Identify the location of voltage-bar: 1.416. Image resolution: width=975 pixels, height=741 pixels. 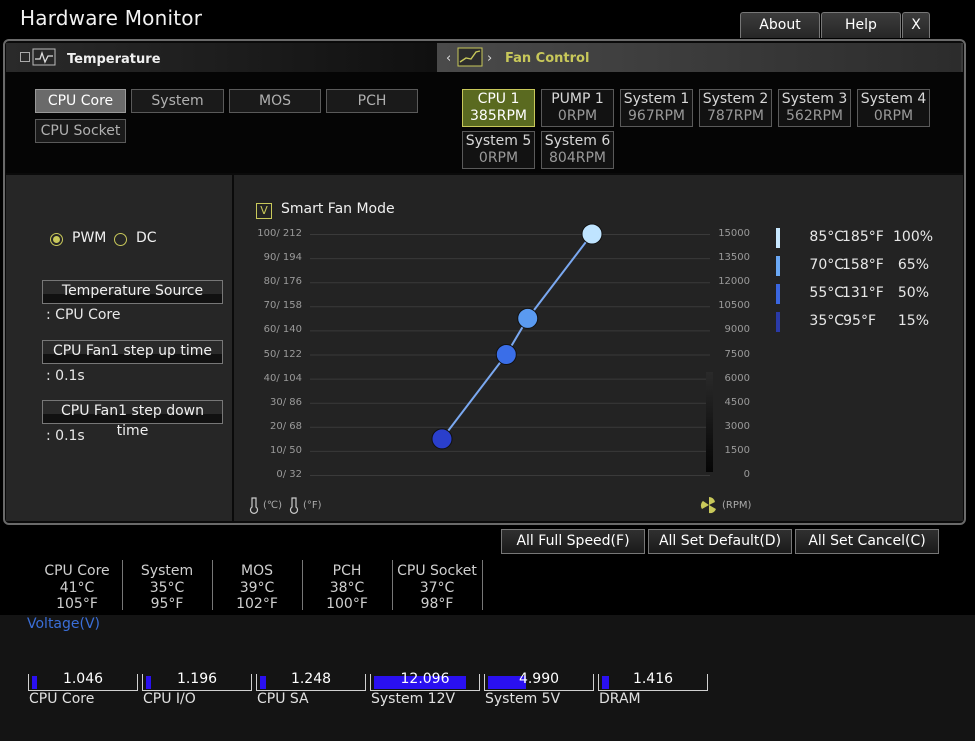
(653, 681).